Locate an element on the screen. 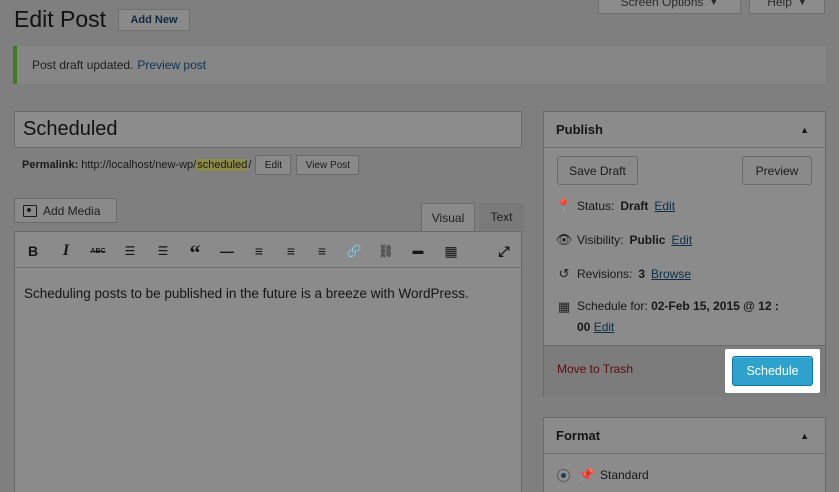  screen-options-tab: Screen Options ▼ is located at coordinates (669, 7).